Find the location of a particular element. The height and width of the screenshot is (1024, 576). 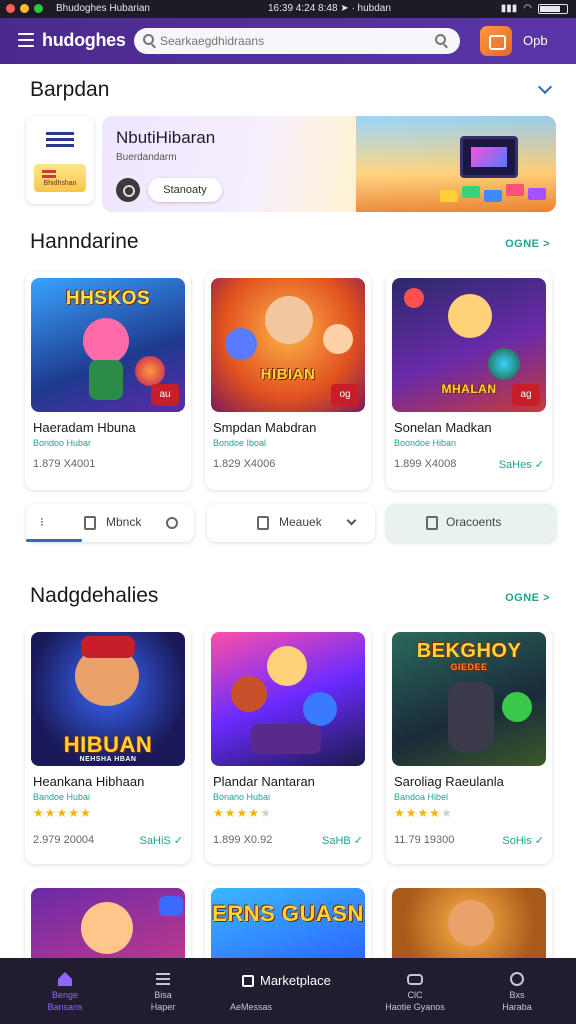

minimize-dot is located at coordinates (24, 8).